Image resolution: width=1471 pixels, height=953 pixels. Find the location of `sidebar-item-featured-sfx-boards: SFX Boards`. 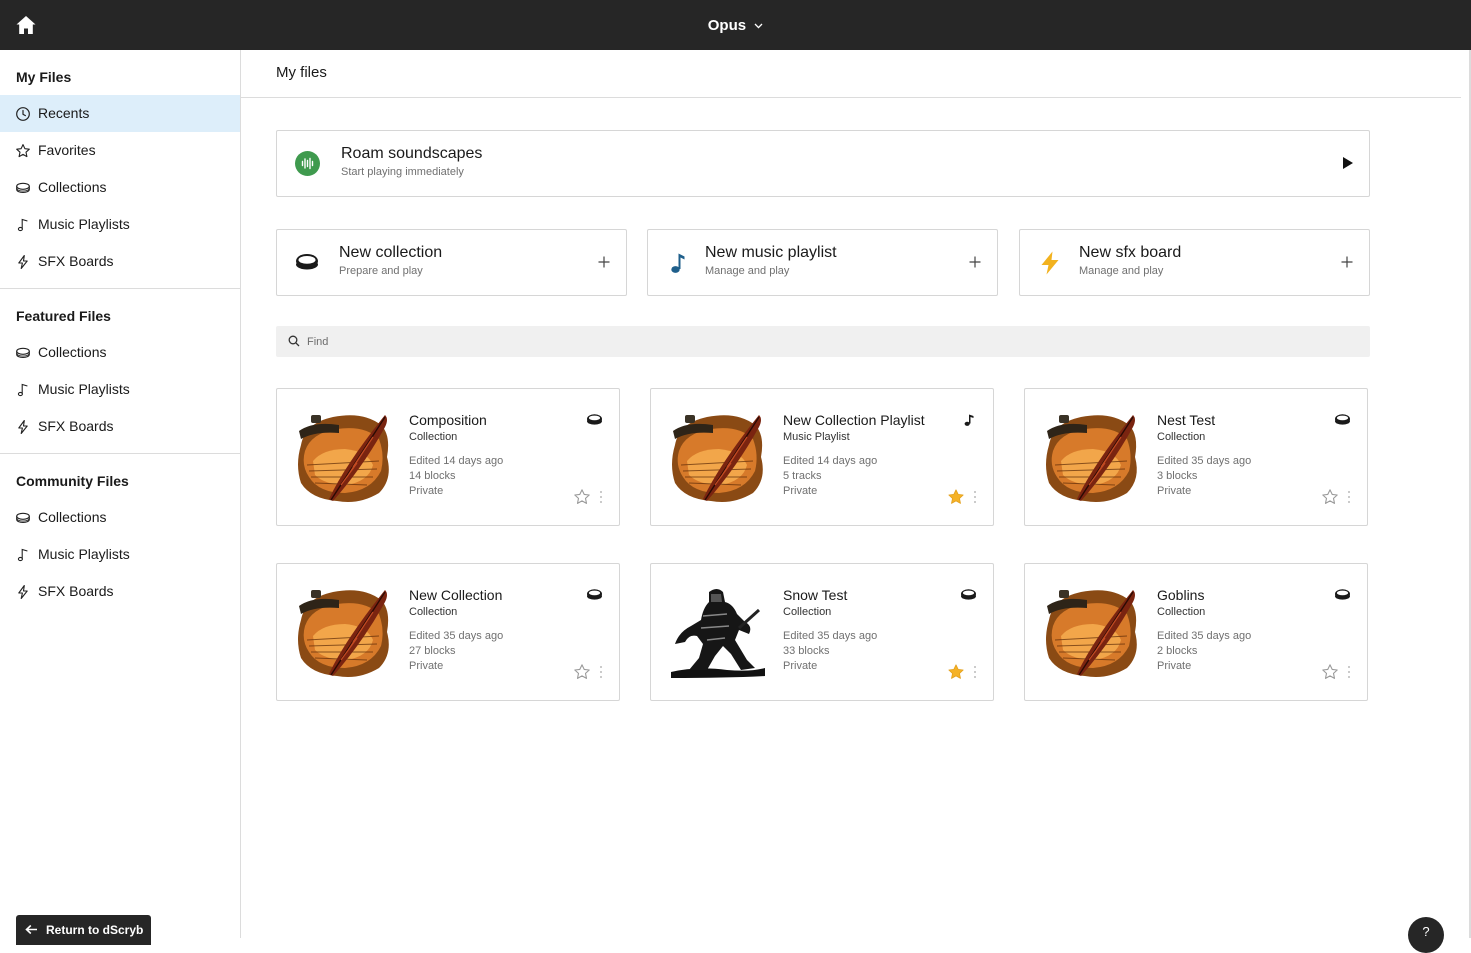

sidebar-item-featured-sfx-boards: SFX Boards is located at coordinates (120, 426).